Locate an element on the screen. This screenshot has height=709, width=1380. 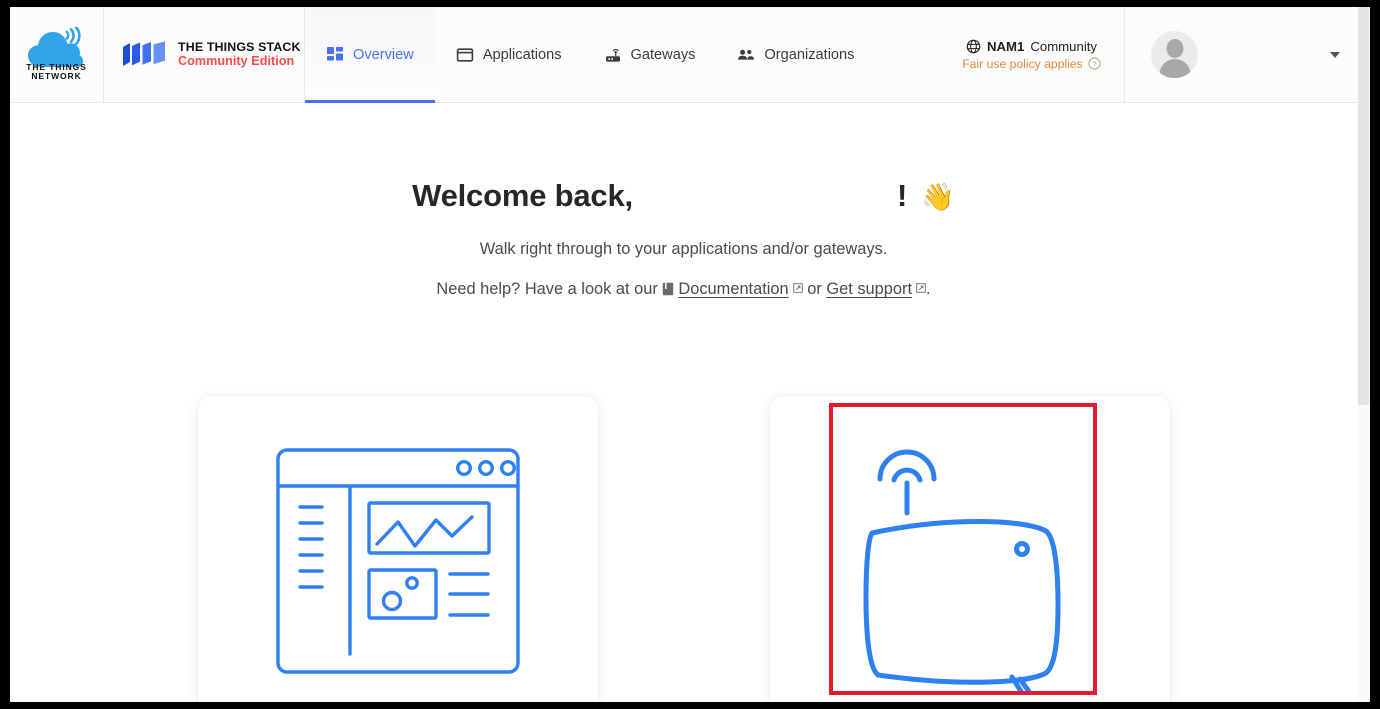
profile-menu-button is located at coordinates (1247, 54).